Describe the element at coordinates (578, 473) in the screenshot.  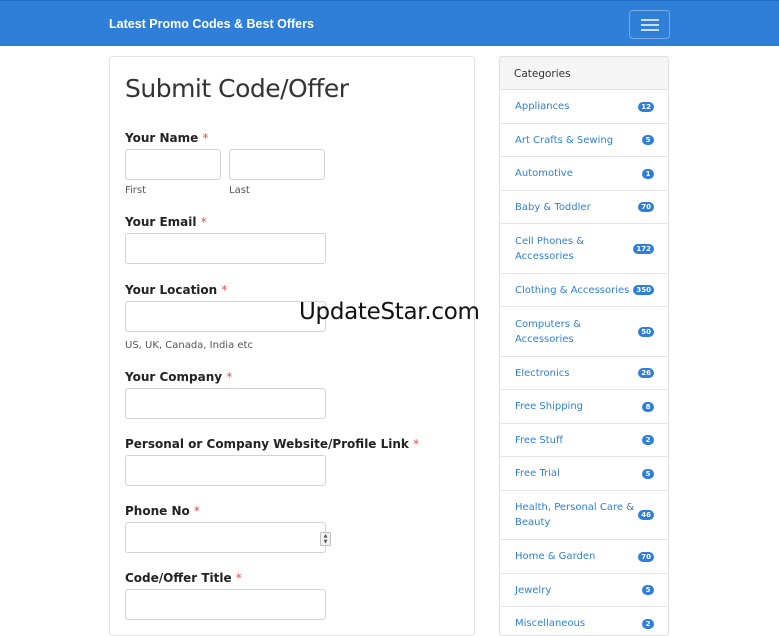
I see `category-link: Free Trial` at that location.